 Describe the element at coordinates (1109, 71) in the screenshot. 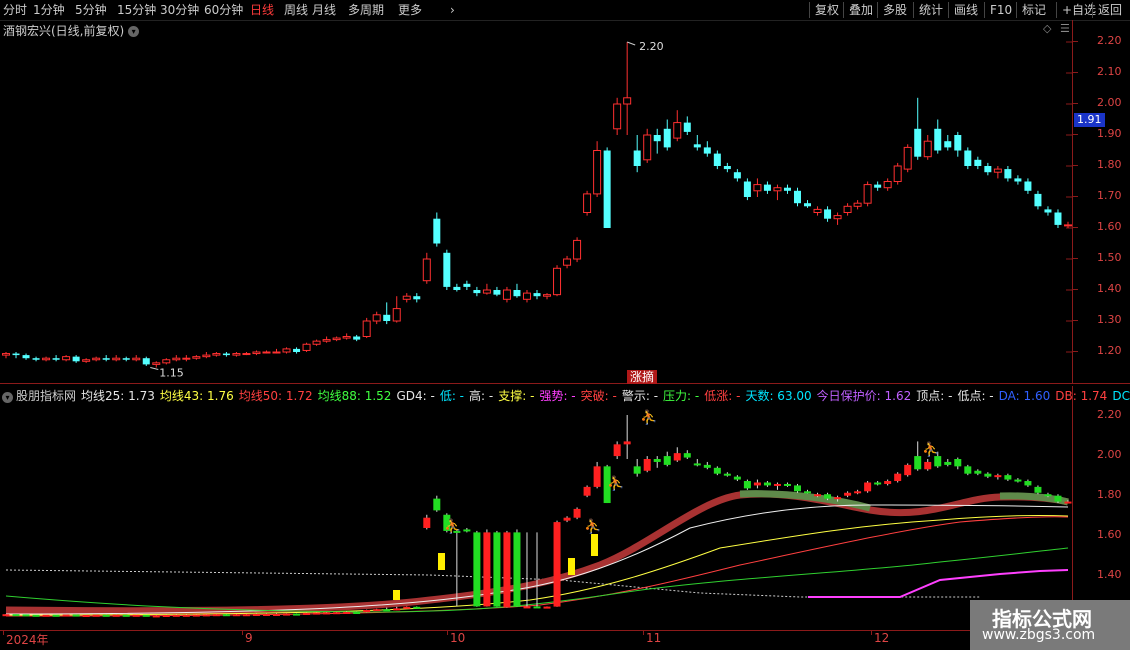

I see `main-y-tick: 2.10` at that location.